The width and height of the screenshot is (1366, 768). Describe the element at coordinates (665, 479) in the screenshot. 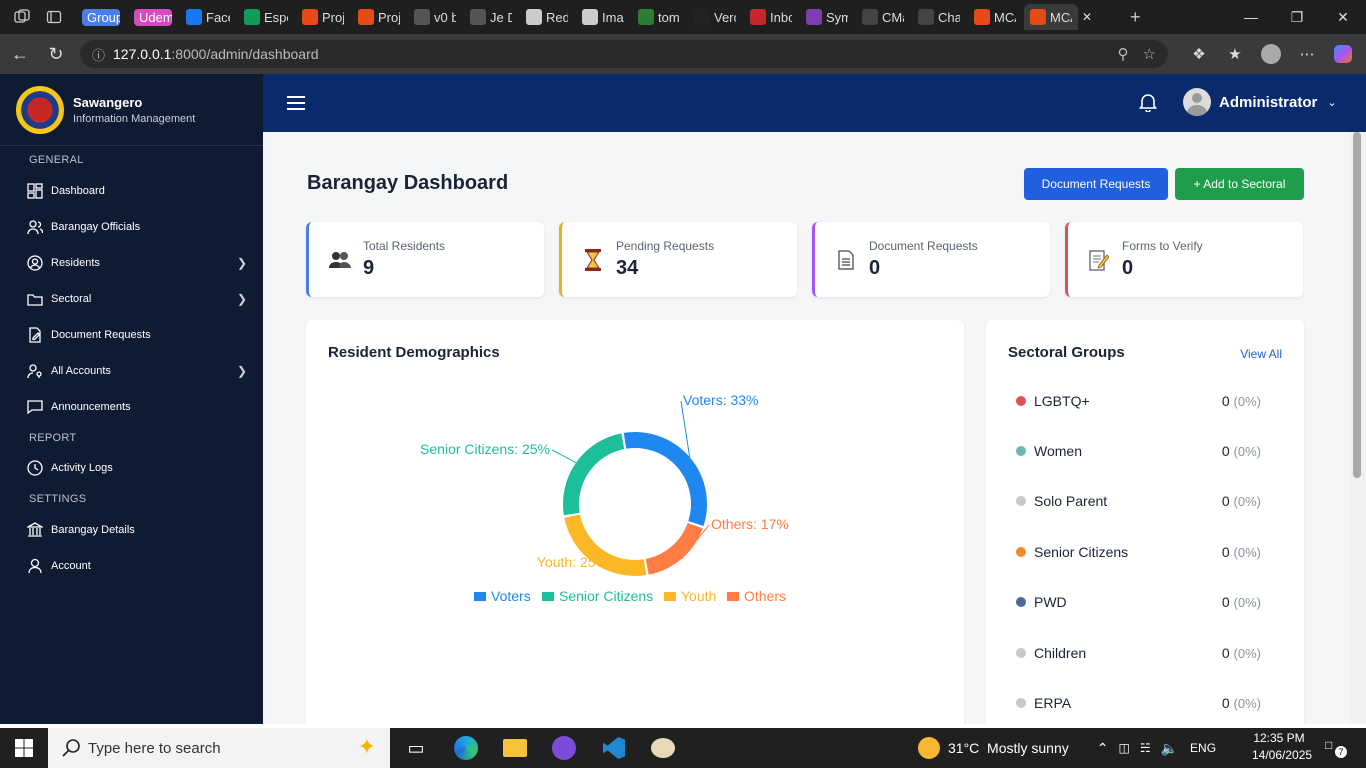

I see `donut-slice-voters` at that location.